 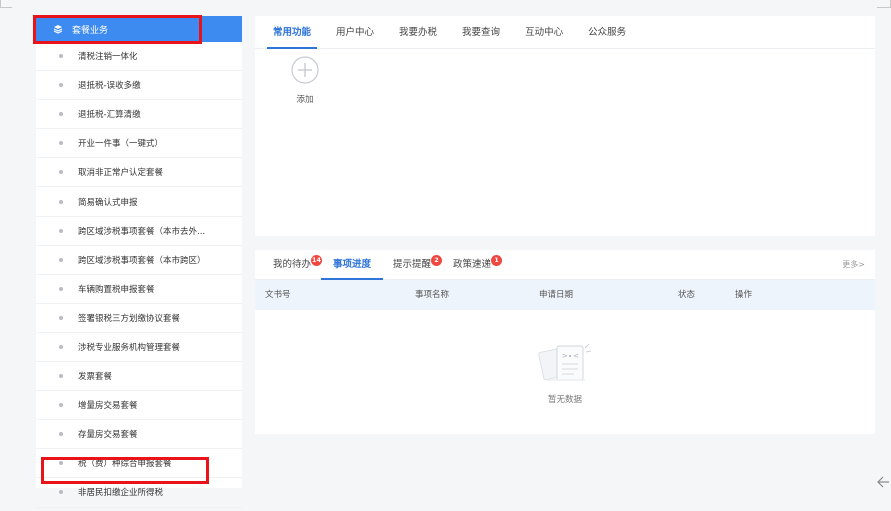 I want to click on sidebar-item-label: 取消非正常户认定套餐, so click(x=121, y=173).